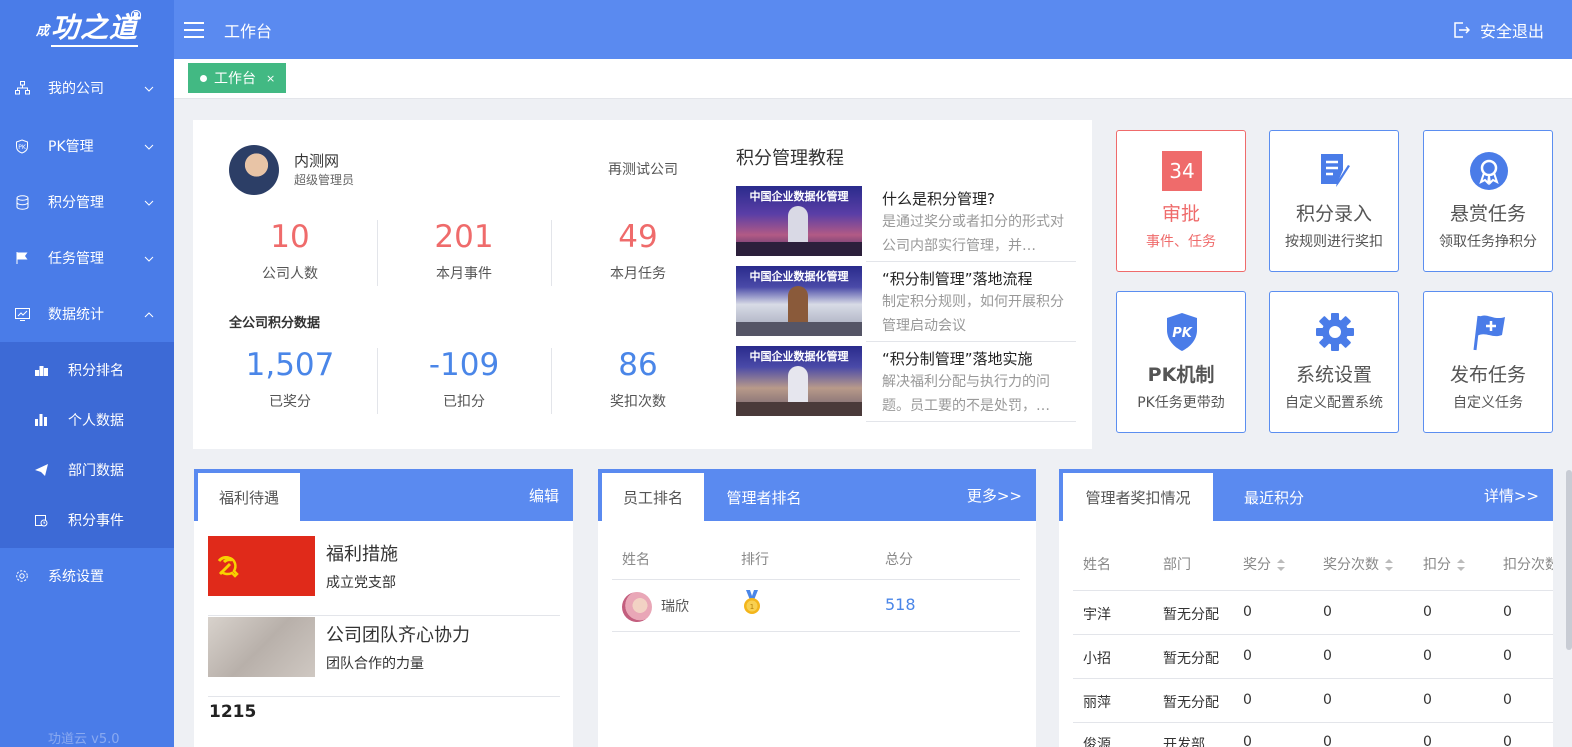 Image resolution: width=1572 pixels, height=747 pixels. I want to click on avatar, so click(254, 170).